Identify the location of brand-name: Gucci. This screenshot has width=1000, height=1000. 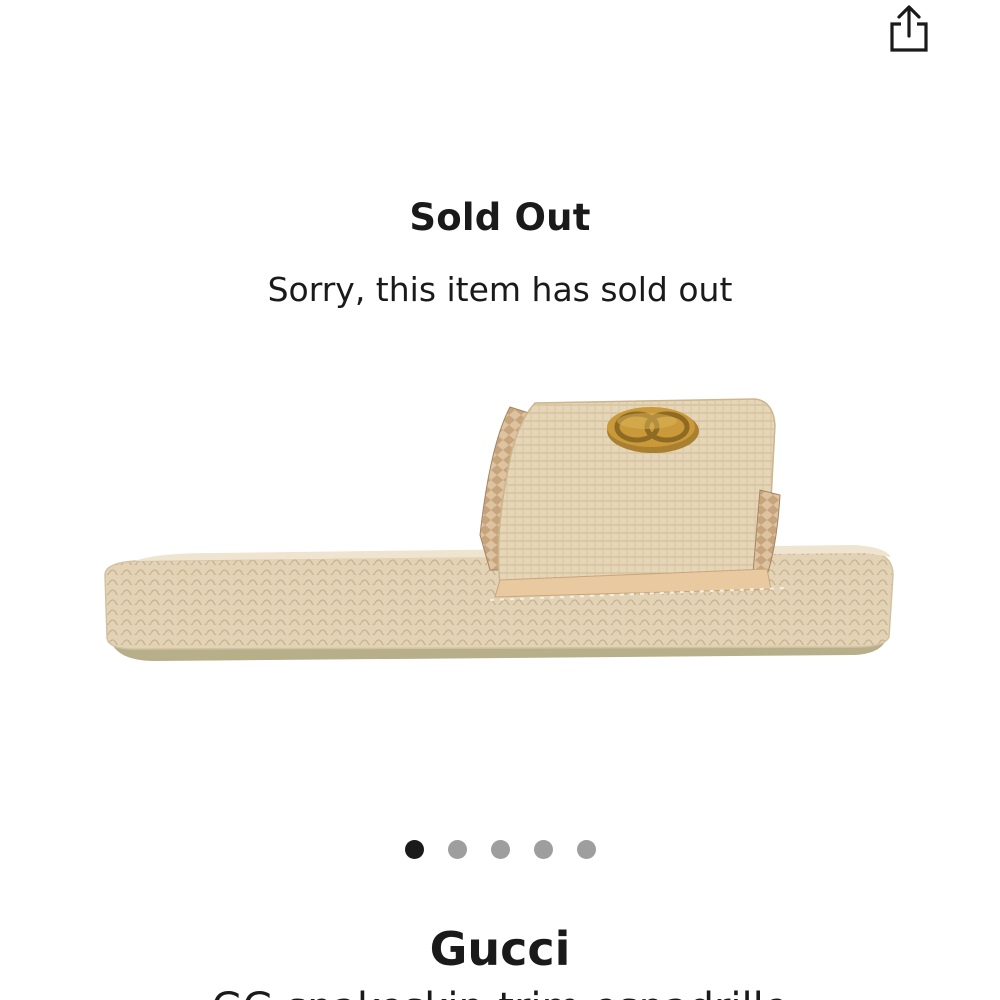
(500, 949).